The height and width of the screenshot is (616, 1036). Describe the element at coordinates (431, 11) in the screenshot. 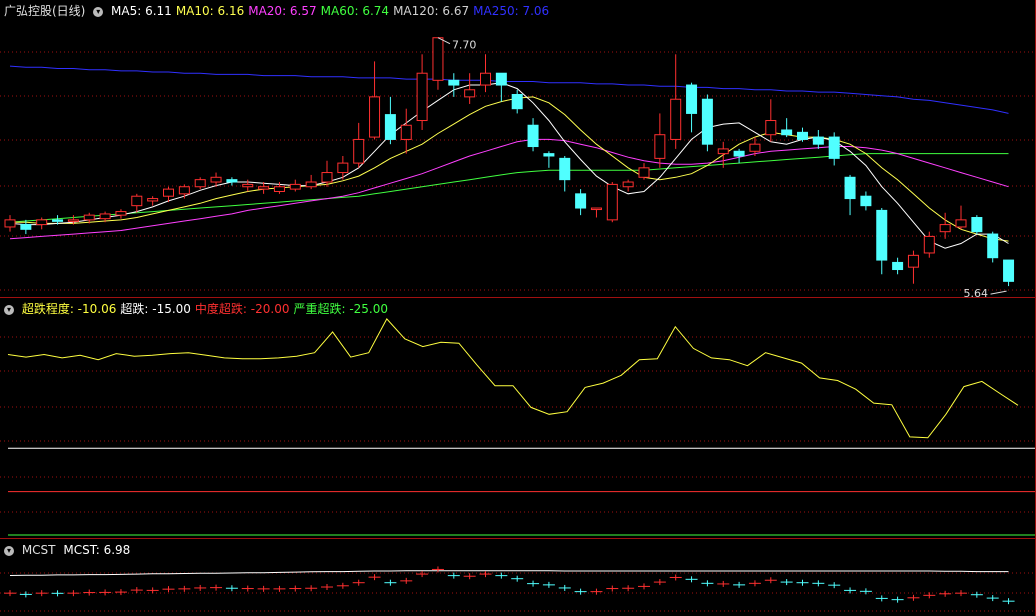

I see `ma-label: MA120: 6.67` at that location.